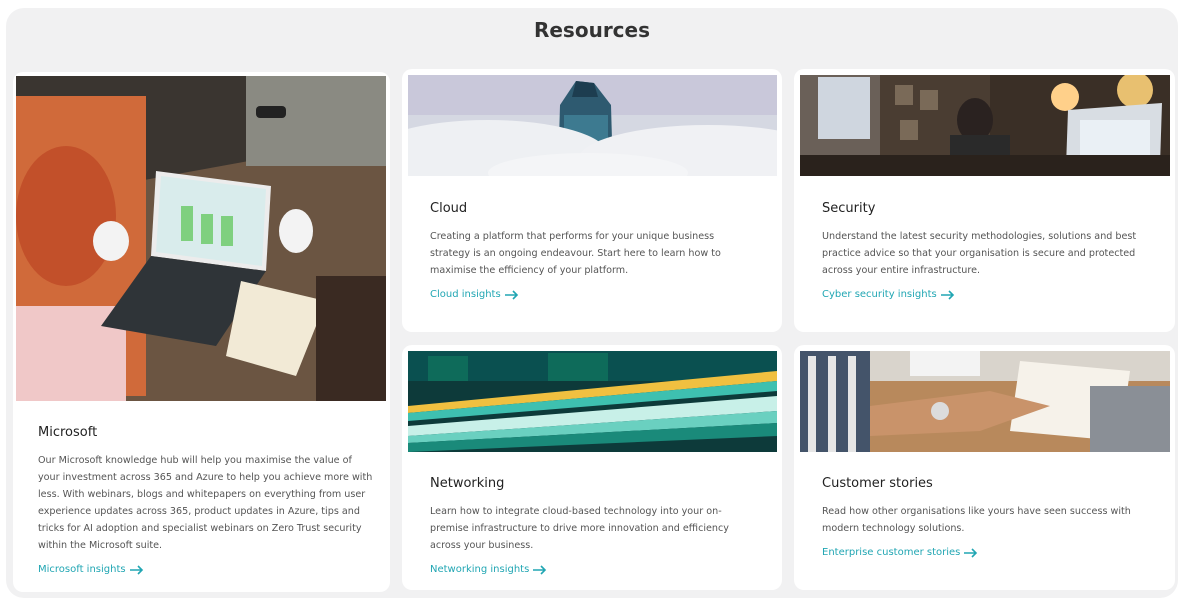 This screenshot has width=1179, height=598. Describe the element at coordinates (592, 401) in the screenshot. I see `light-trails-photo` at that location.